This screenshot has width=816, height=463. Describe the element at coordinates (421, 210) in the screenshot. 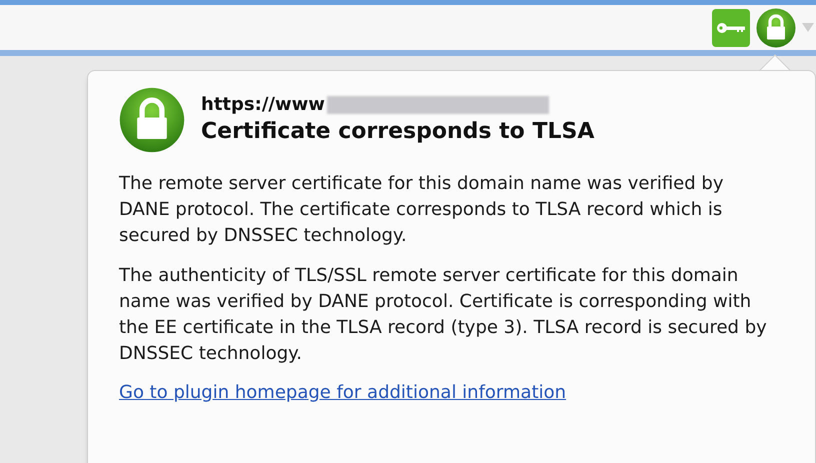

I see `description-paragraph: The remote server certificate for this domain name was verified by DANE protocol. The certificate corresponds to TLSA record which is secured by DNSSEC technology.` at that location.